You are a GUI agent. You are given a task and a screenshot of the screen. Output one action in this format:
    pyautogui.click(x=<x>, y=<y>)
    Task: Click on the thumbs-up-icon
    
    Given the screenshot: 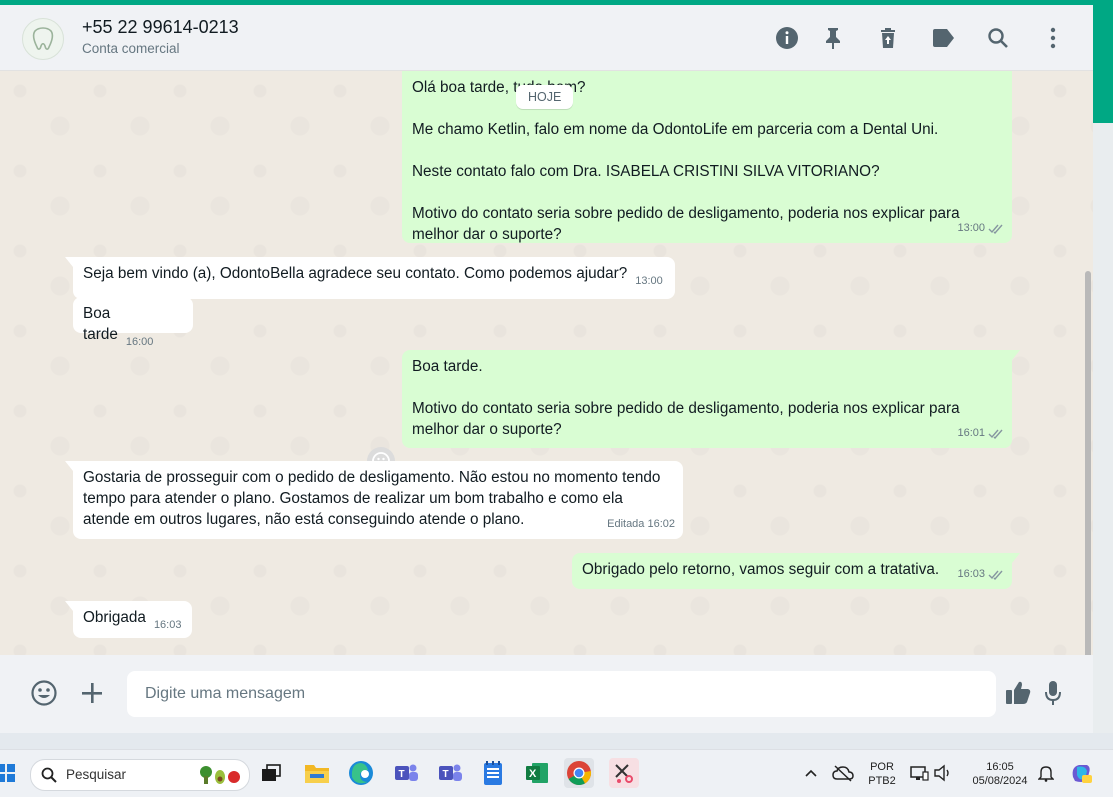 What is the action you would take?
    pyautogui.click(x=1018, y=693)
    